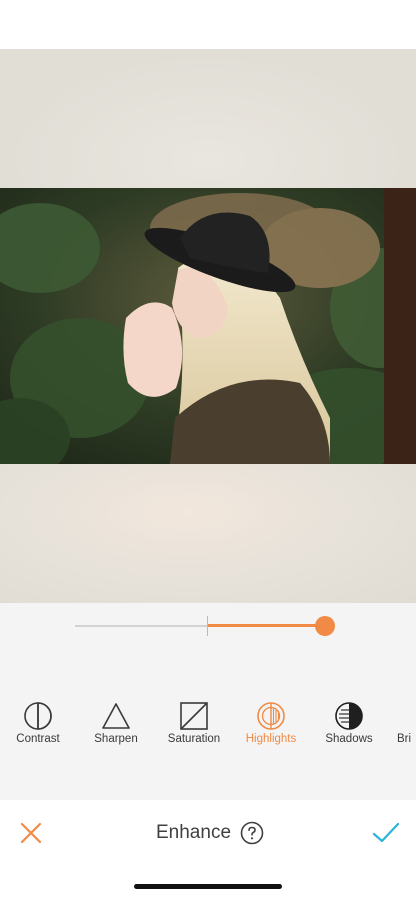 This screenshot has height=900, width=416. What do you see at coordinates (401, 724) in the screenshot?
I see `tool-brightness: Bri` at bounding box center [401, 724].